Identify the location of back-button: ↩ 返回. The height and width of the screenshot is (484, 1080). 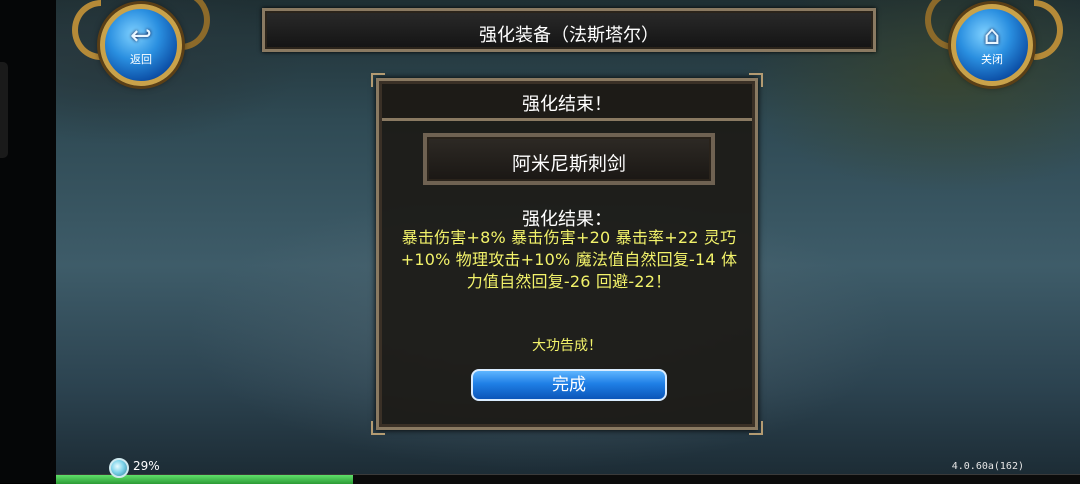
(141, 45).